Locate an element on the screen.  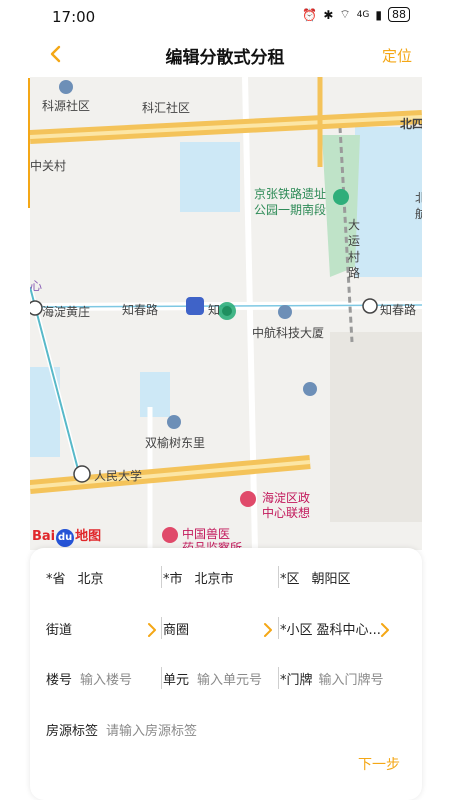
status-icons: ⏰ ✱ ⌔ 4G ▮ 88 is located at coordinates (356, 14).